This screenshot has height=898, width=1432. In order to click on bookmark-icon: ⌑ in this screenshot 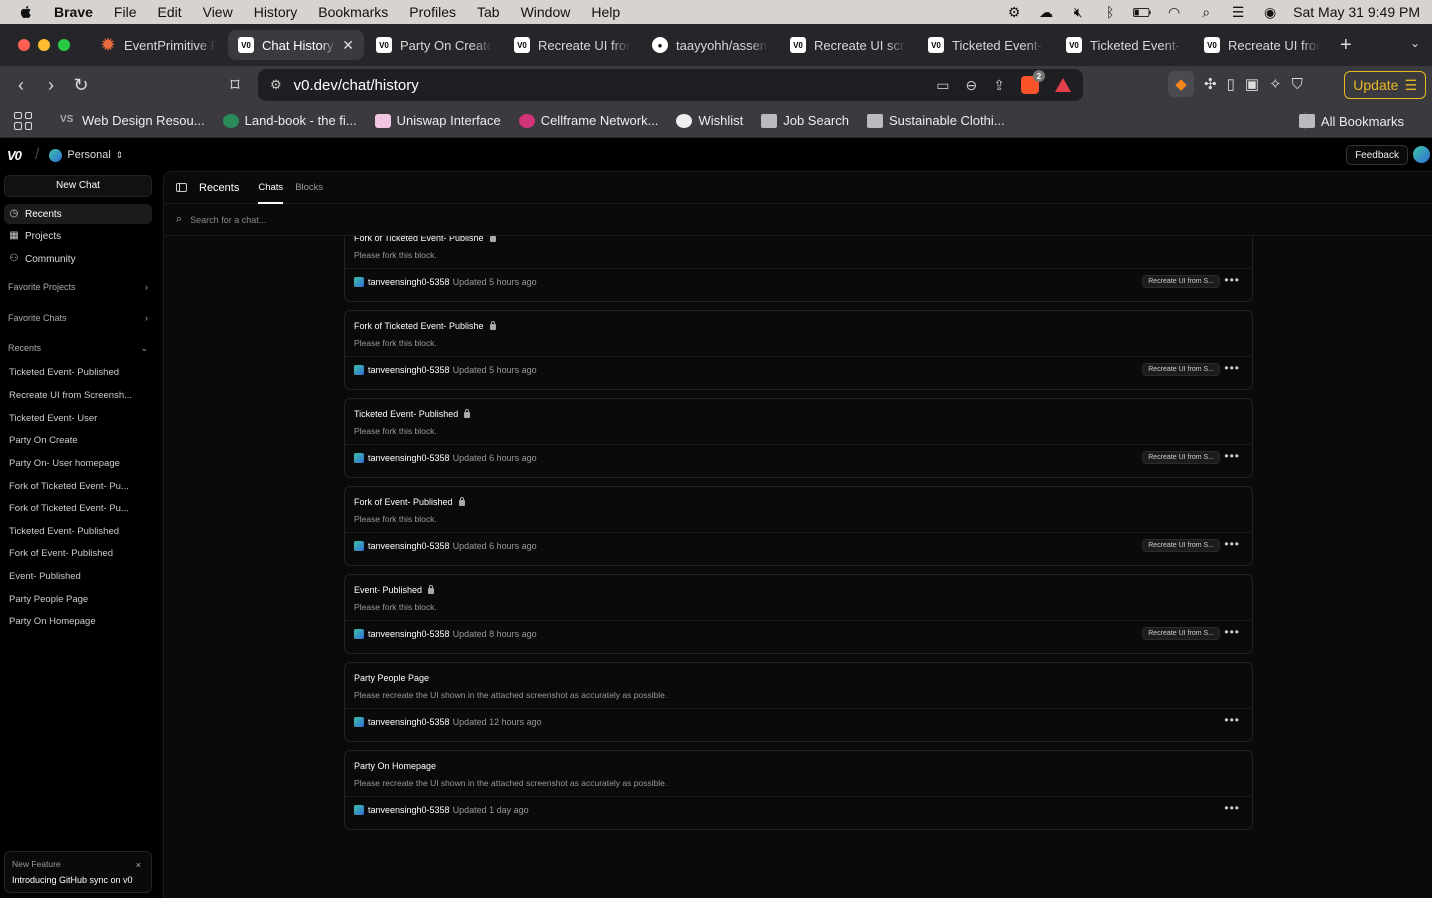, I will do `click(235, 85)`.